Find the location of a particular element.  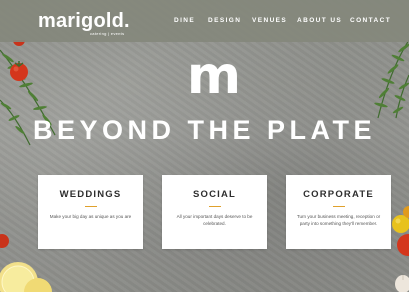

nav-item-about-us: ABOUT US is located at coordinates (319, 20).